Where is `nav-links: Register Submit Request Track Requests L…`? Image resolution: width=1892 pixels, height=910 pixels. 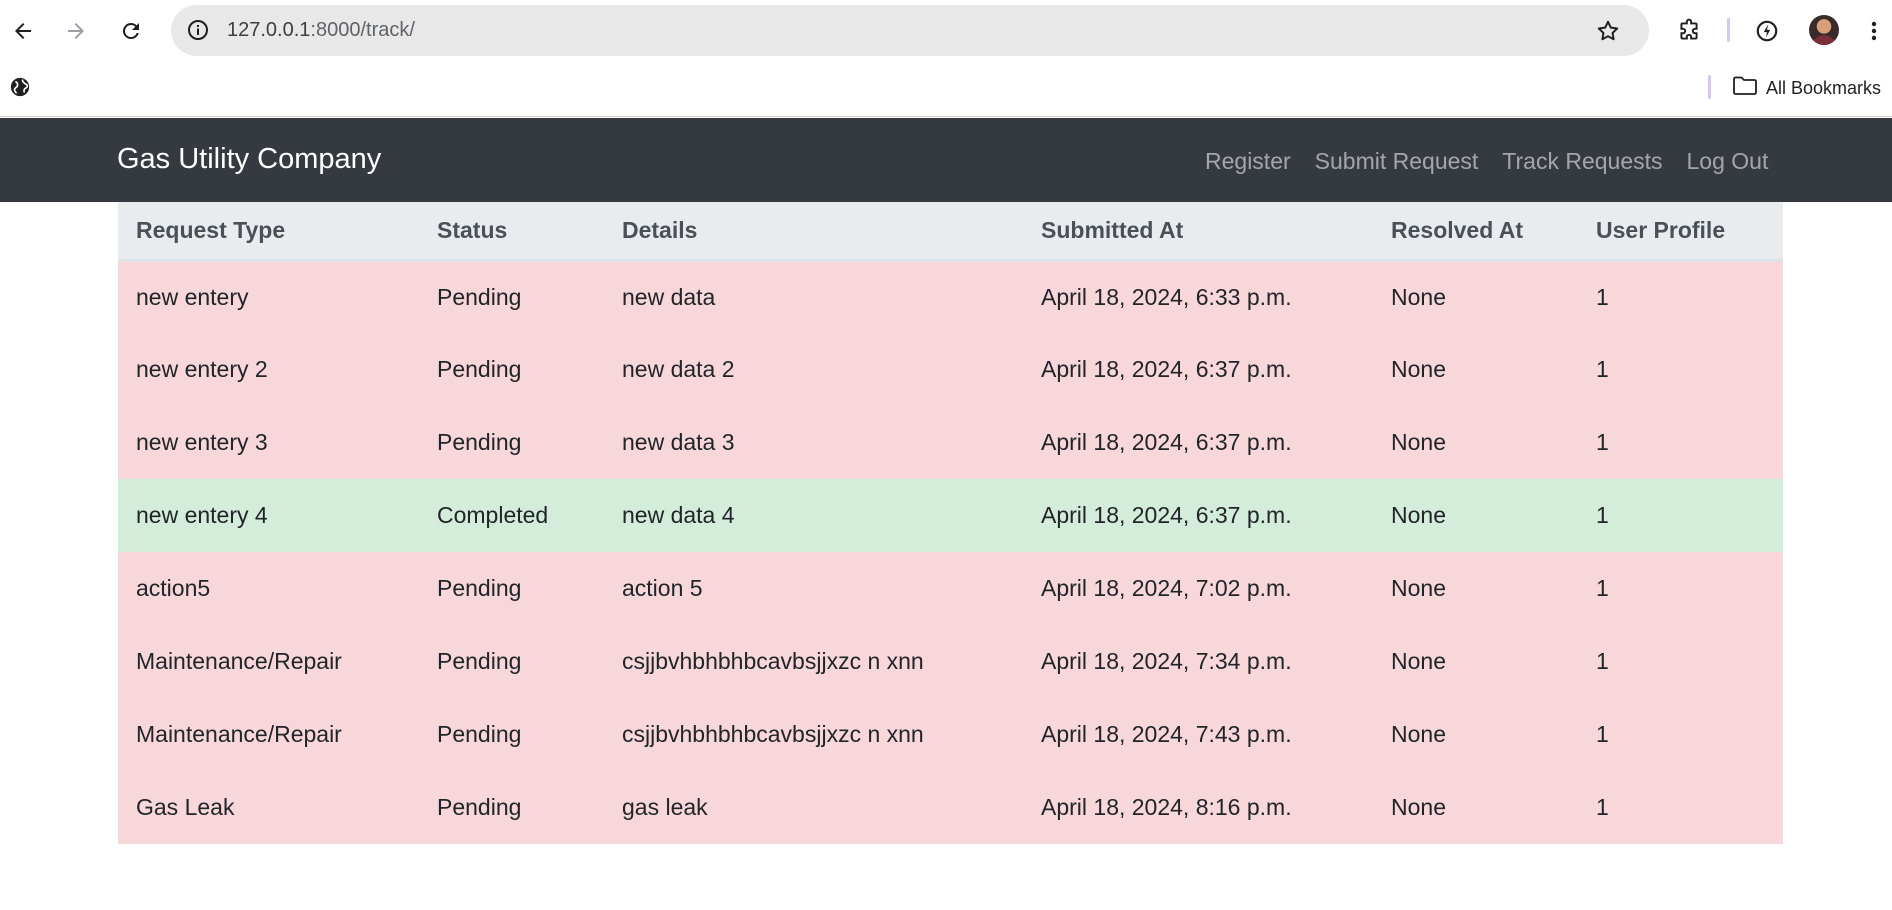 nav-links: Register Submit Request Track Requests L… is located at coordinates (1492, 161).